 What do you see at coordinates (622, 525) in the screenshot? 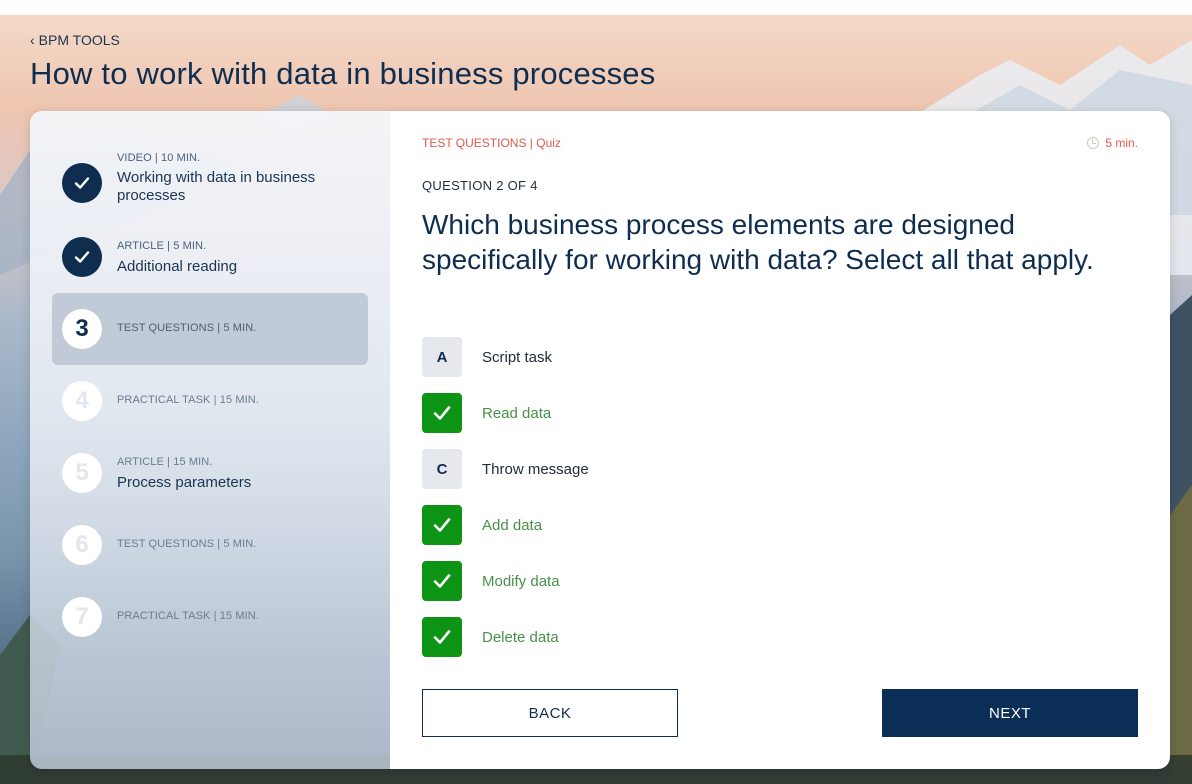
I see `option-d: Add data` at bounding box center [622, 525].